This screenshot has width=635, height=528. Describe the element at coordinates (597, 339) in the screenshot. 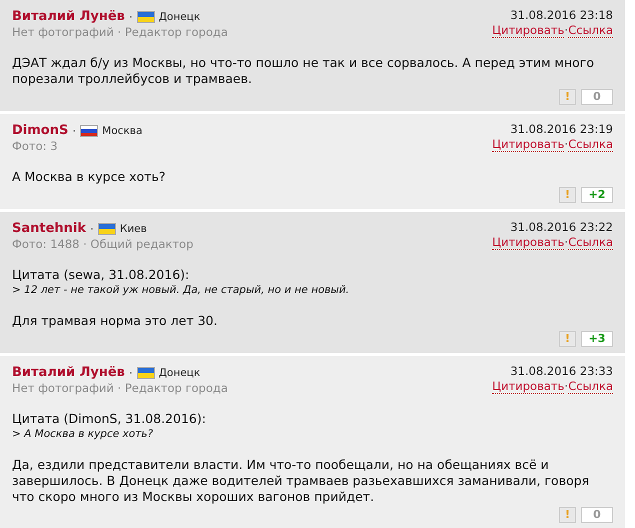

I see `rating-button: +3` at that location.